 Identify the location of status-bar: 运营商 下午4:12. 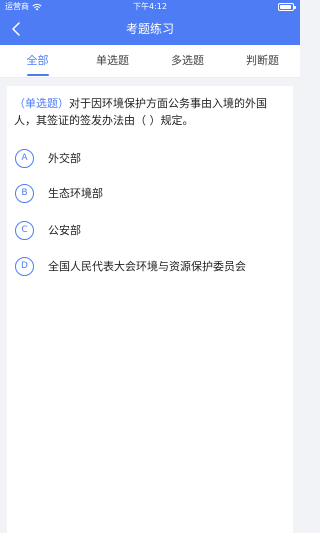
(150, 7).